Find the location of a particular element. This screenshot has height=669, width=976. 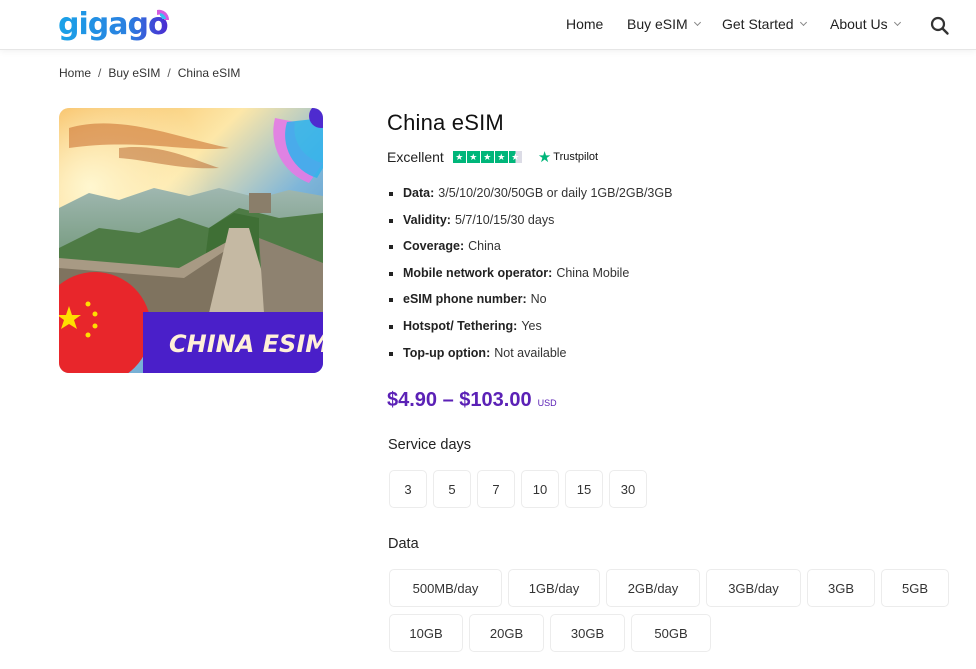

breadcrumb: Home / Buy eSIM / China eSIM is located at coordinates (149, 73).